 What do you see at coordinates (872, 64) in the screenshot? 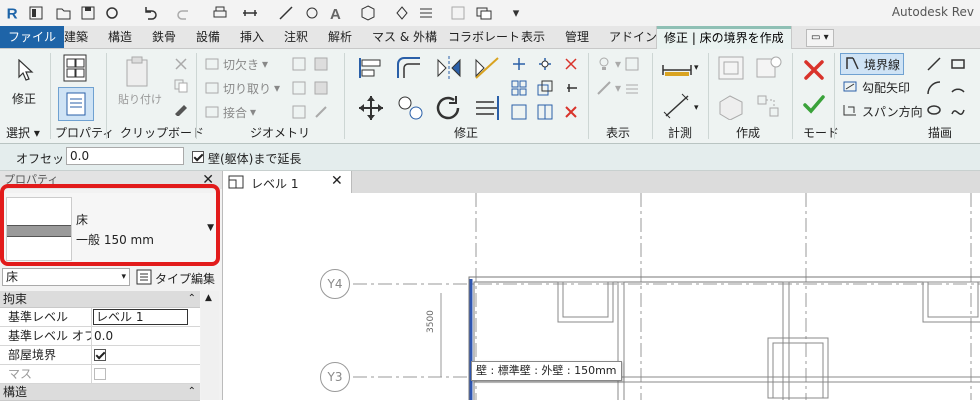
I see `boundary-line-button: 境界線` at bounding box center [872, 64].